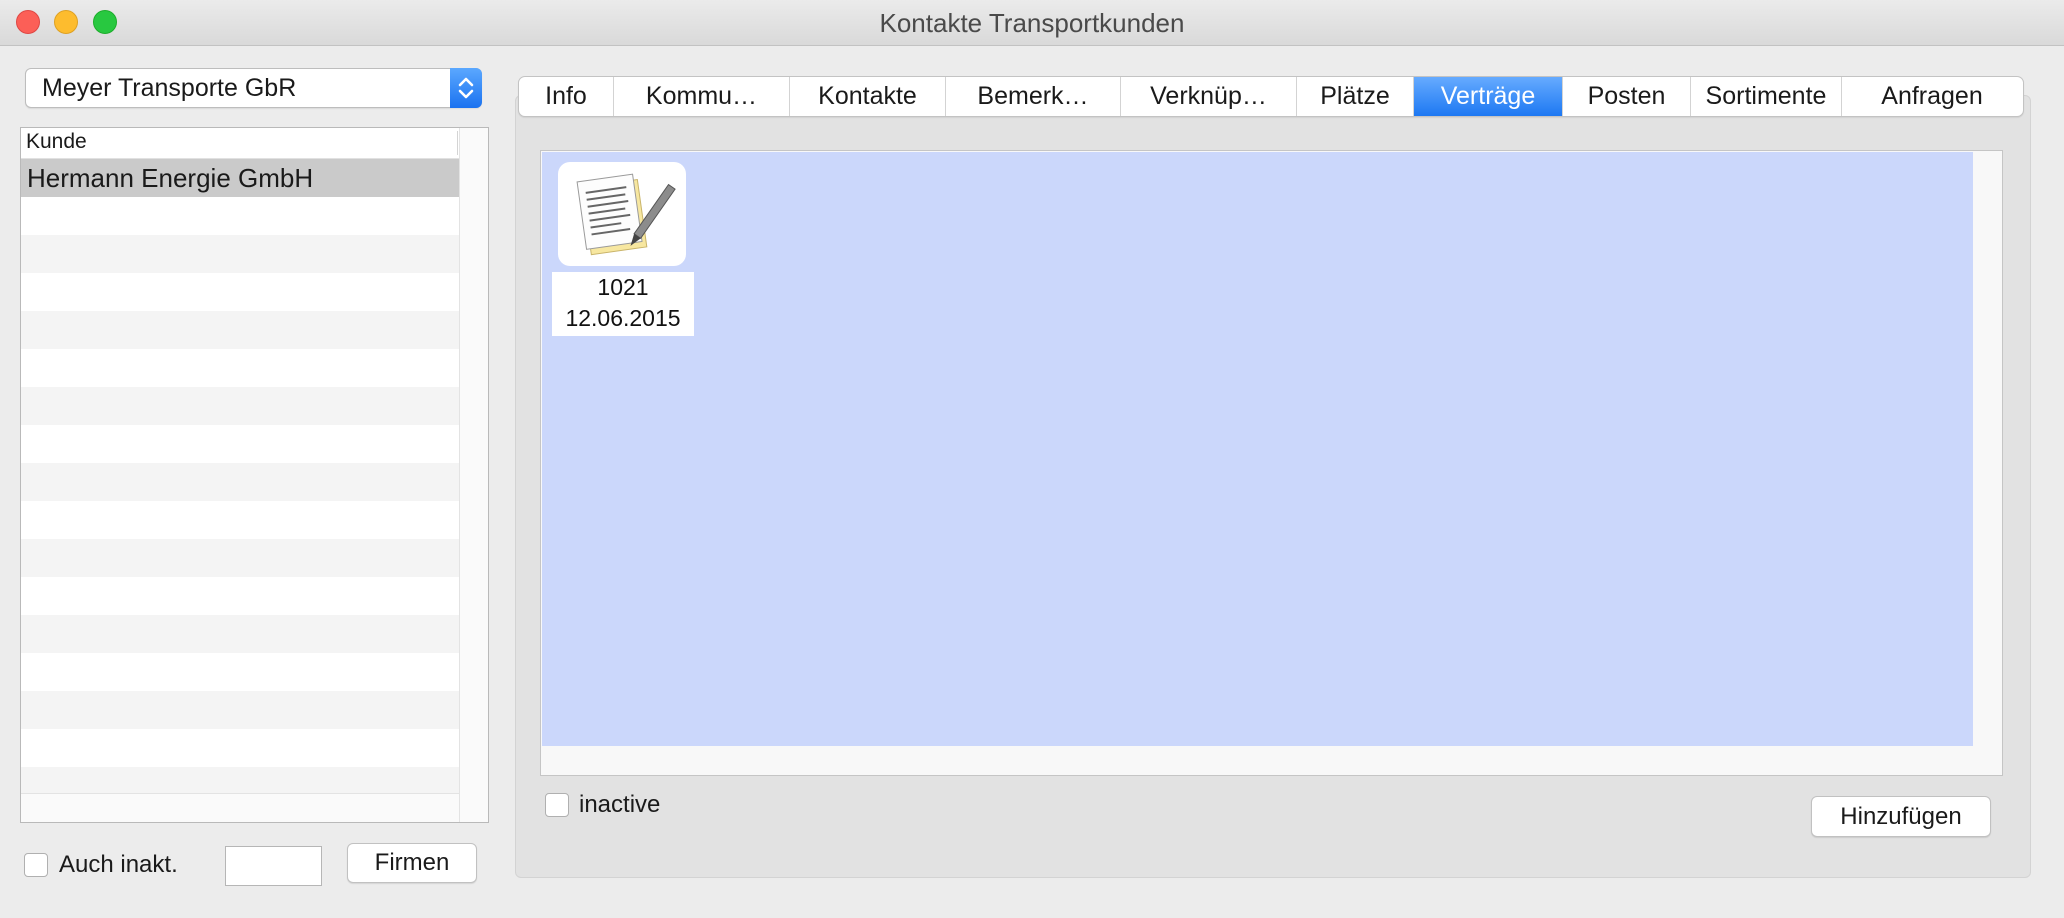 The height and width of the screenshot is (918, 2064). I want to click on include-inactive-checkbox, so click(36, 865).